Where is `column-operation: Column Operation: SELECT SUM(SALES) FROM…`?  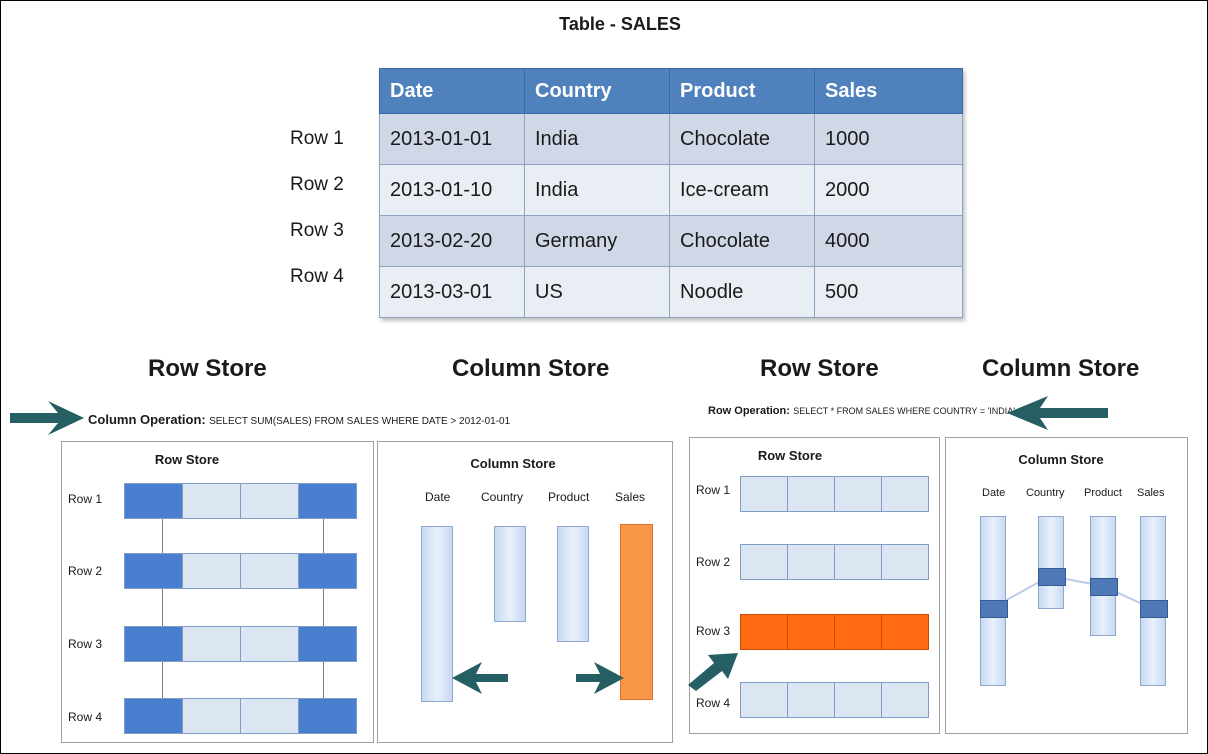 column-operation: Column Operation: SELECT SUM(SALES) FROM… is located at coordinates (299, 419).